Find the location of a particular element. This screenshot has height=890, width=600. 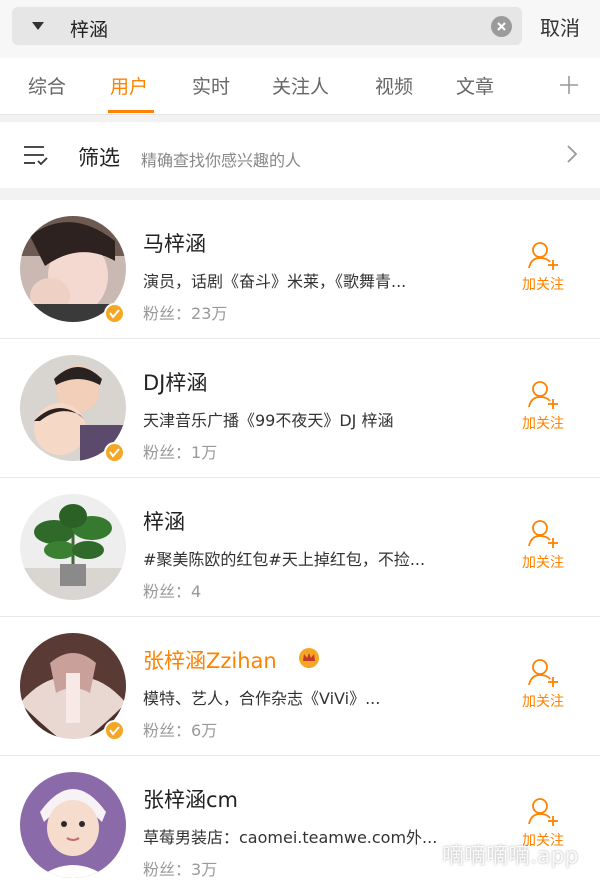

user-name: 梓涵 is located at coordinates (164, 521).